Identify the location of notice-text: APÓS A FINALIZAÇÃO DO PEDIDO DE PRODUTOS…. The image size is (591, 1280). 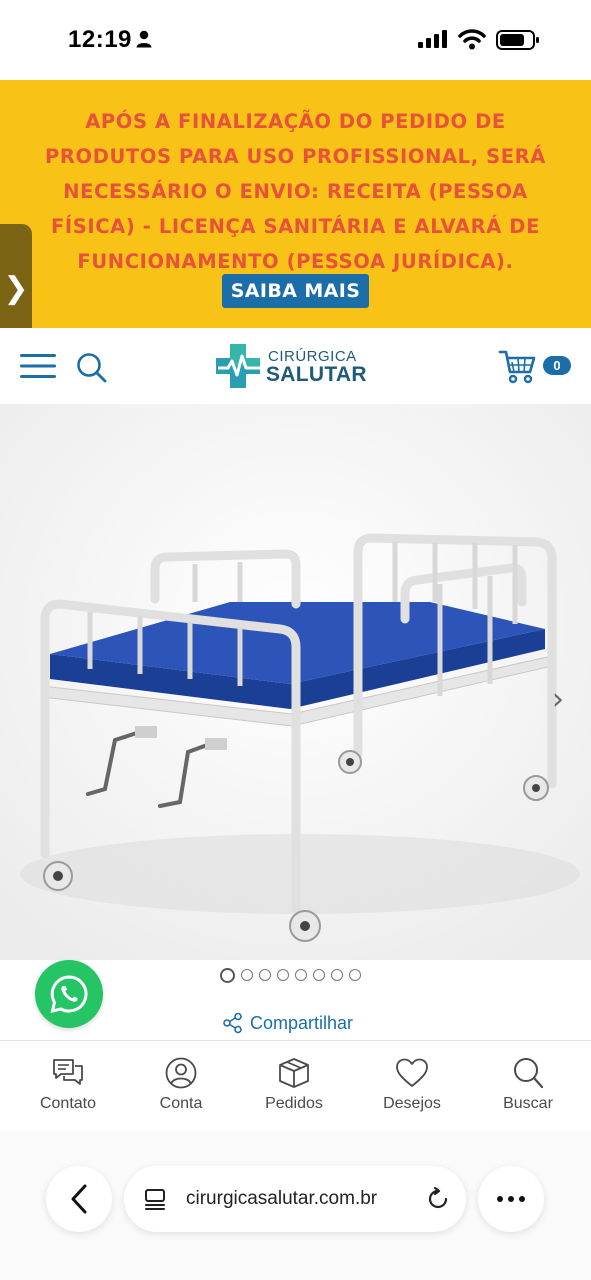
(295, 191).